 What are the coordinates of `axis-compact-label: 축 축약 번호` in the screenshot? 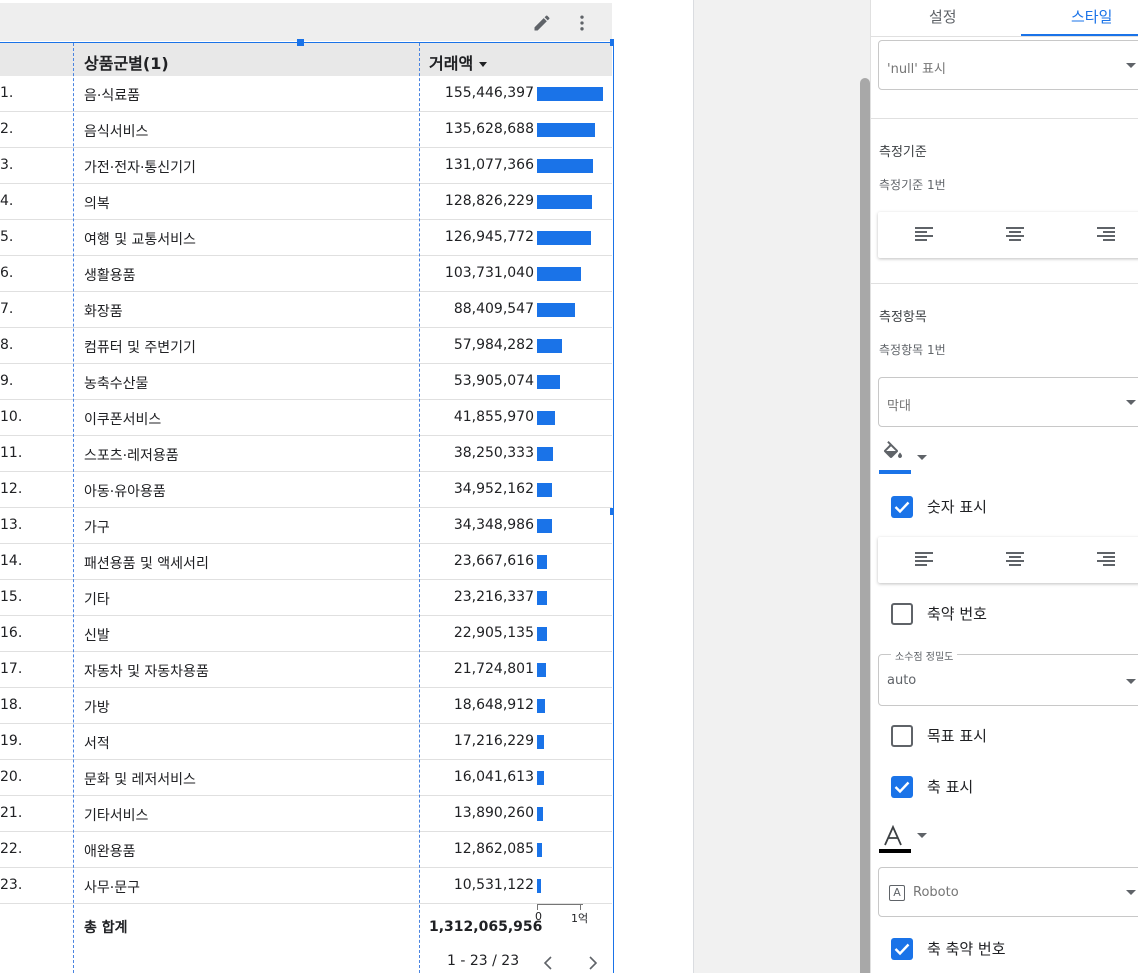 It's located at (966, 948).